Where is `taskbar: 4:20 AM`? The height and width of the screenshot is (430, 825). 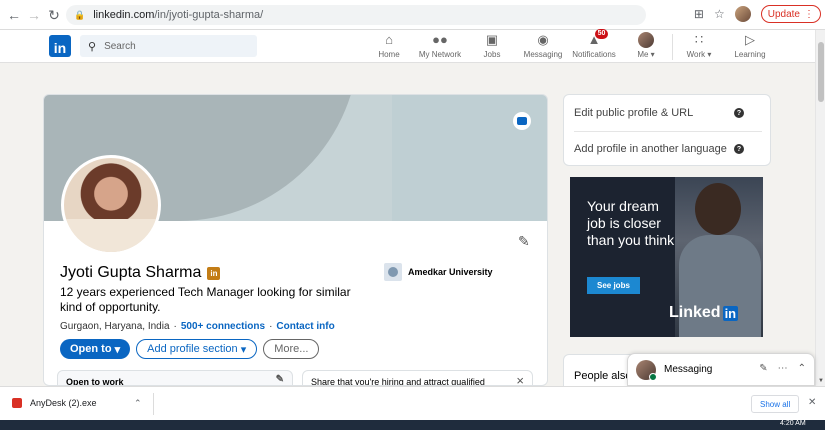 taskbar: 4:20 AM is located at coordinates (412, 425).